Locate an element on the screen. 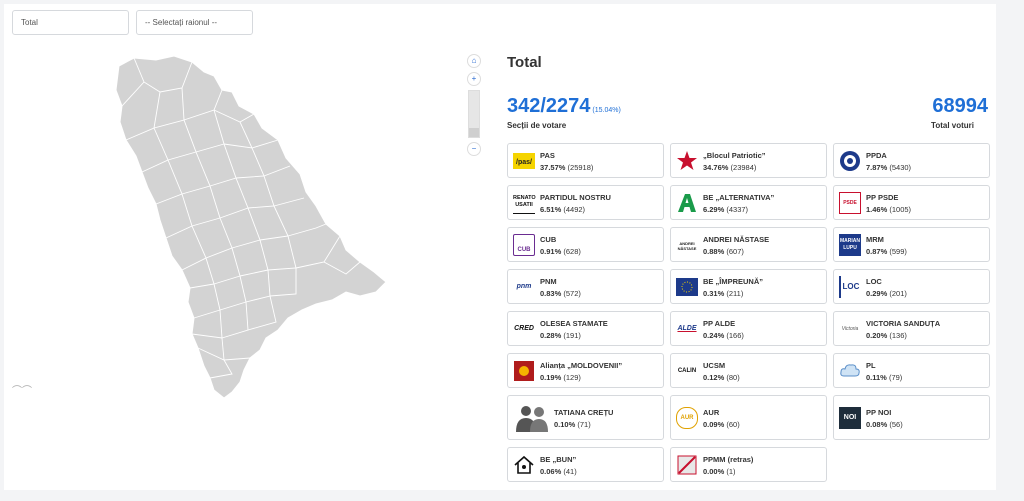 Image resolution: width=1024 pixels, height=501 pixels. stations-counted-value: 342/2274 is located at coordinates (549, 106).